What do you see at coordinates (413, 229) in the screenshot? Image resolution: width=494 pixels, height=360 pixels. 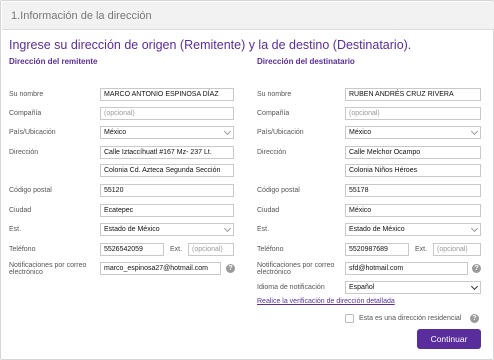 I see `recipient-state-select: Estado de México` at bounding box center [413, 229].